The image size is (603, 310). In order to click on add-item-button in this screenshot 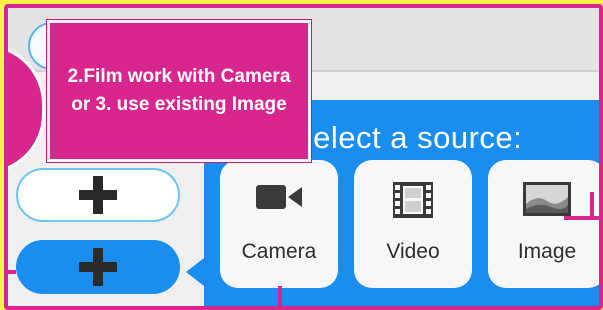, I will do `click(98, 195)`.